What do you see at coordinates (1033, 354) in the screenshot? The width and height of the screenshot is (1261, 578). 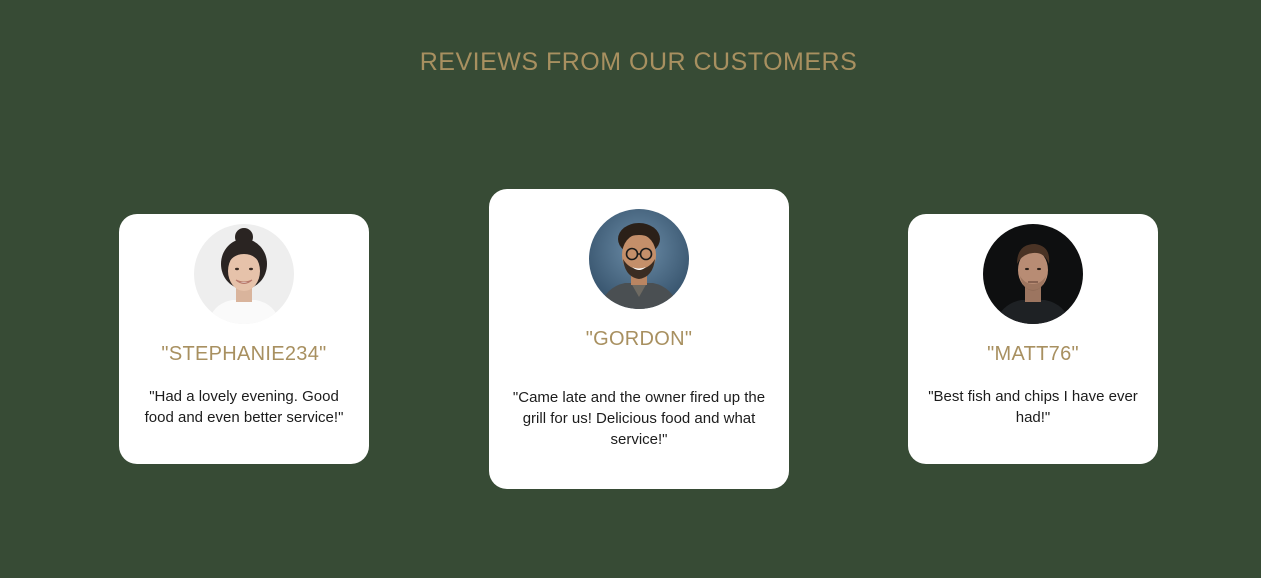 I see `reviewer-name: "MATT76"` at bounding box center [1033, 354].